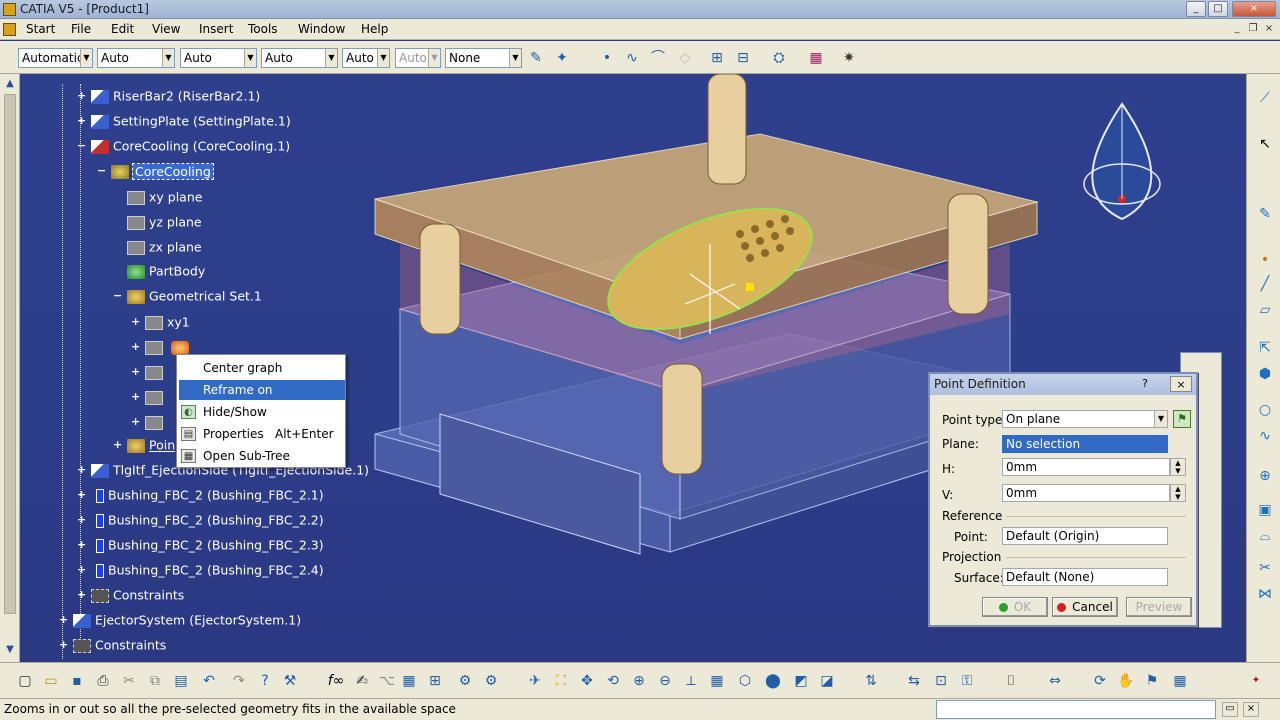 This screenshot has height=720, width=1280. I want to click on tree-item-bushing-2: + Bushing_FBC_2 (Bushing_FBC_2.2), so click(200, 520).